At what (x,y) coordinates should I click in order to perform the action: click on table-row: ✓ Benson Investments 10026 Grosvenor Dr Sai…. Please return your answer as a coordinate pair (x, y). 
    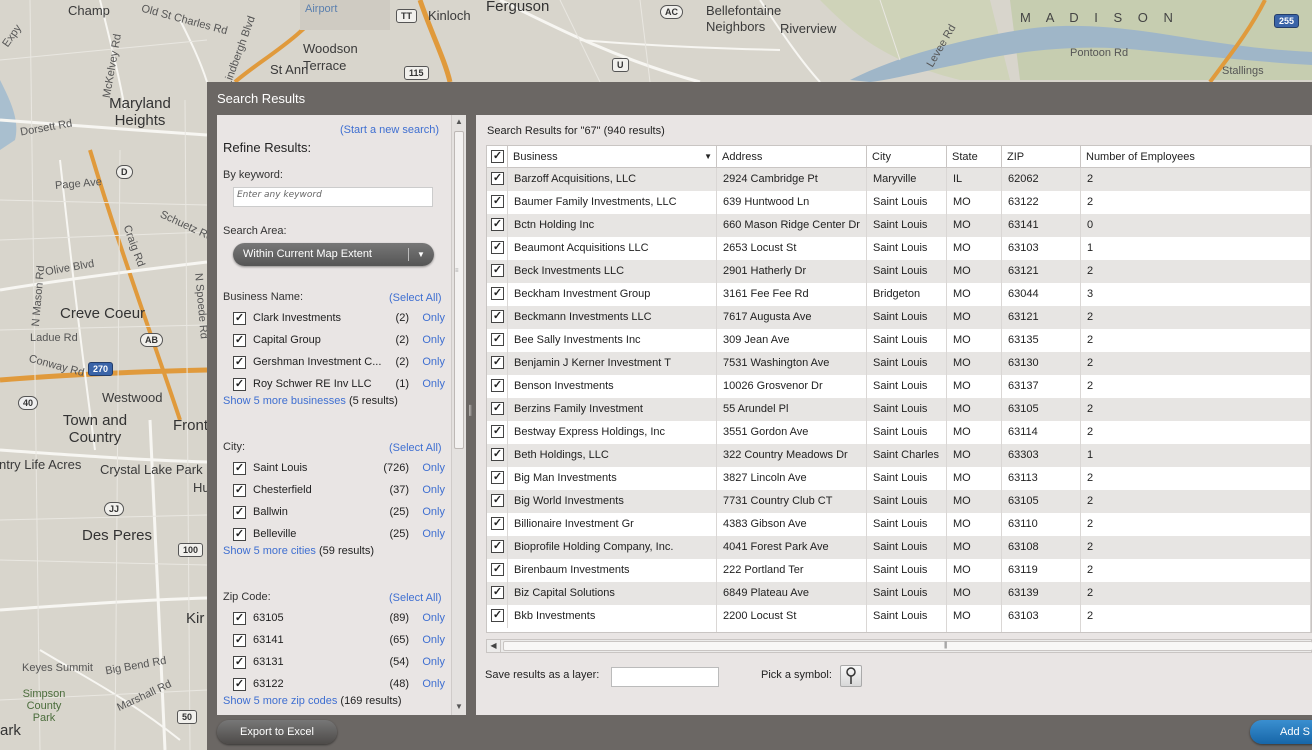
    Looking at the image, I should click on (899, 386).